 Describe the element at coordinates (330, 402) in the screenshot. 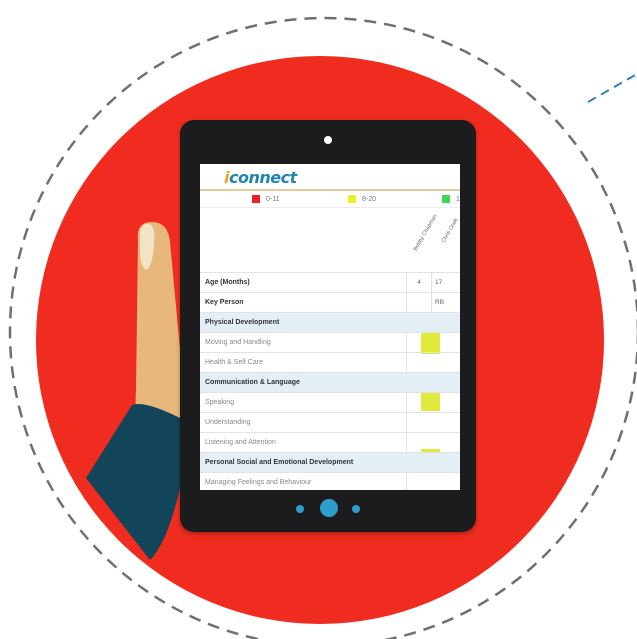

I see `table-row: Speaking` at that location.